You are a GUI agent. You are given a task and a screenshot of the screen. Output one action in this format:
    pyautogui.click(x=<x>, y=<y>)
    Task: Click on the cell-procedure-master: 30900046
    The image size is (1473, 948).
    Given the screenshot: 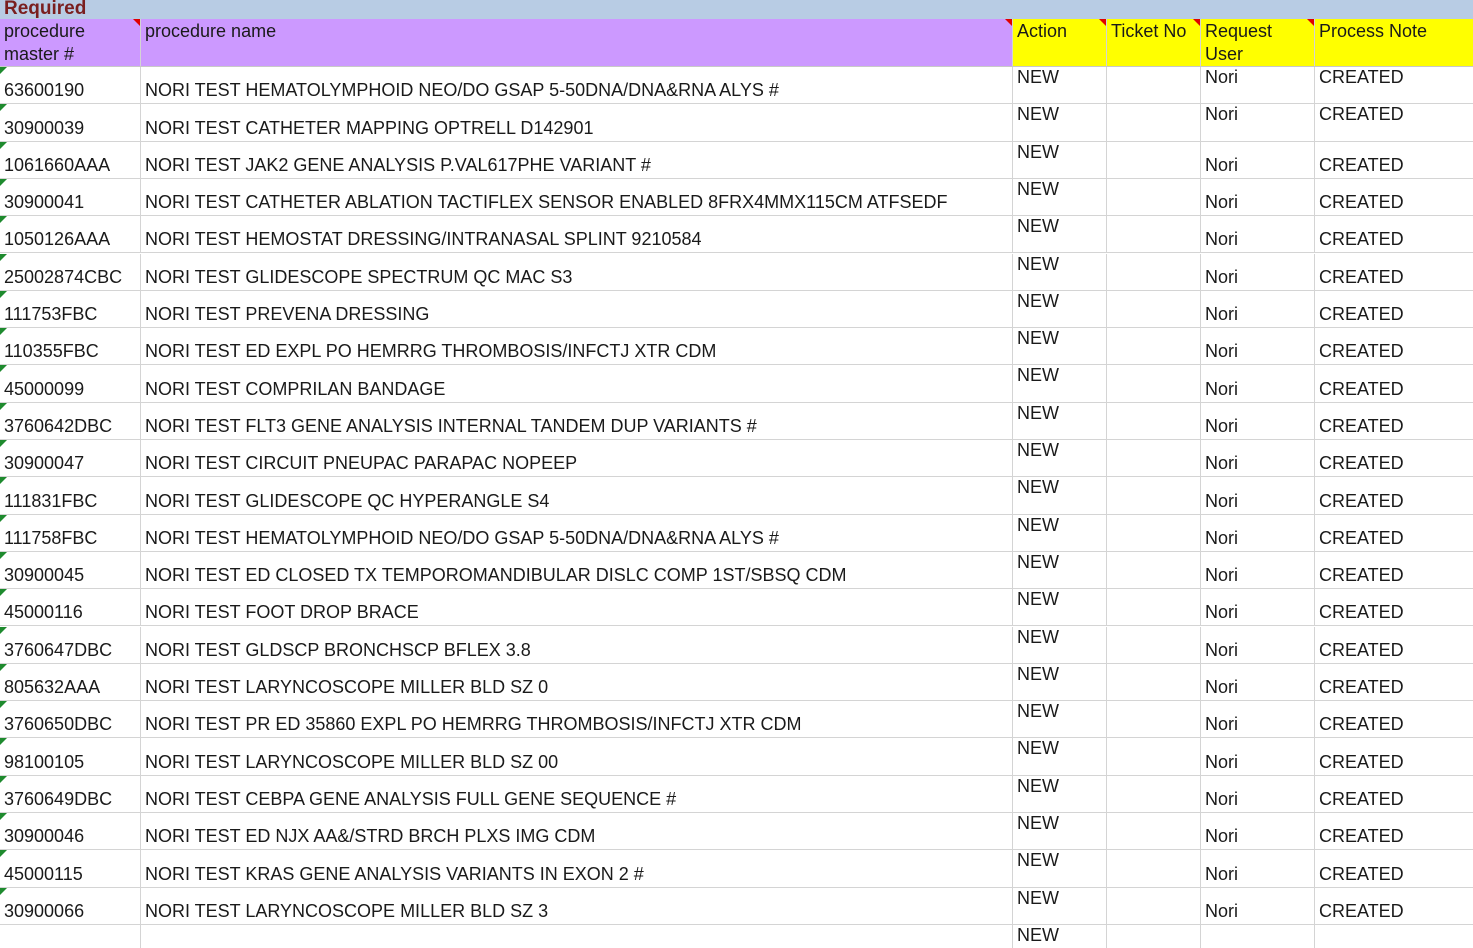 What is the action you would take?
    pyautogui.click(x=70, y=831)
    